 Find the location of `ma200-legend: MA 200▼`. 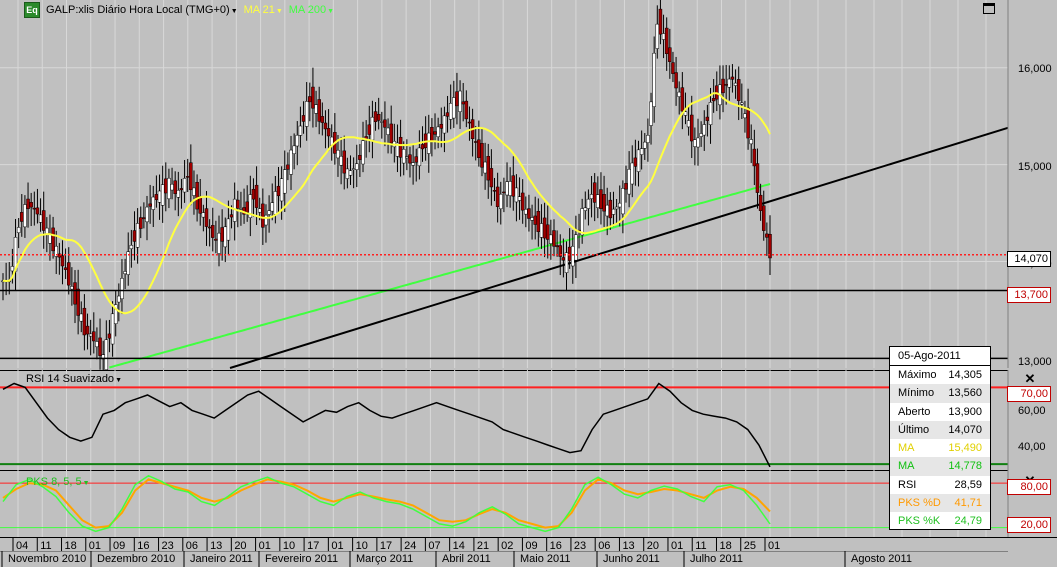

ma200-legend: MA 200▼ is located at coordinates (311, 10).